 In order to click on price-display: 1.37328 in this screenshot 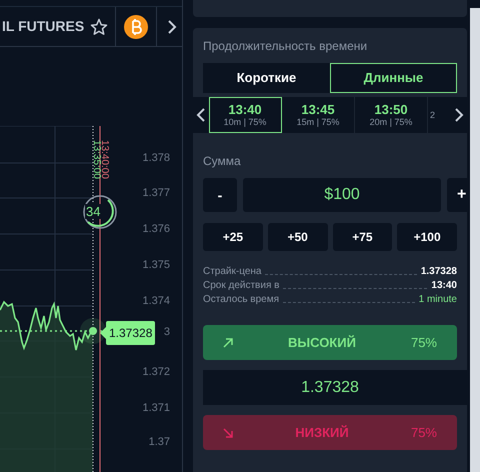, I will do `click(335, 387)`.